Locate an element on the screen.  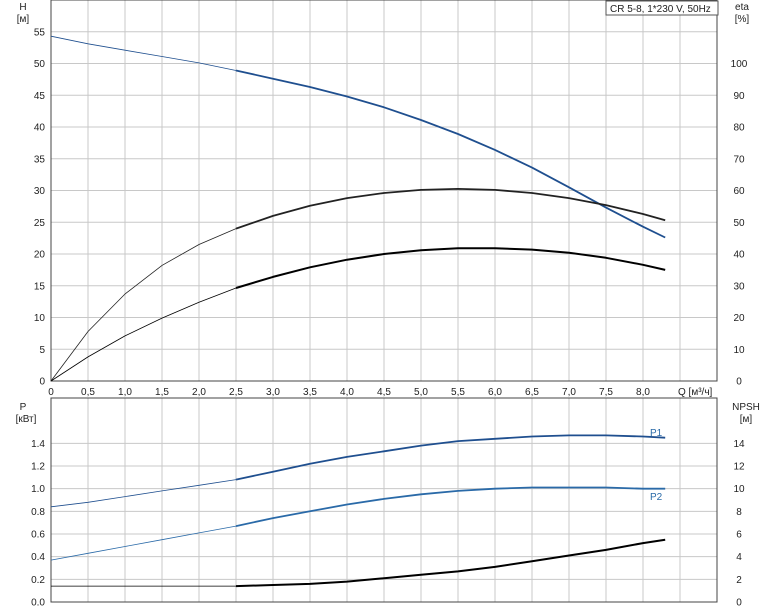
curve-series-0-2-thin is located at coordinates (143, 334).